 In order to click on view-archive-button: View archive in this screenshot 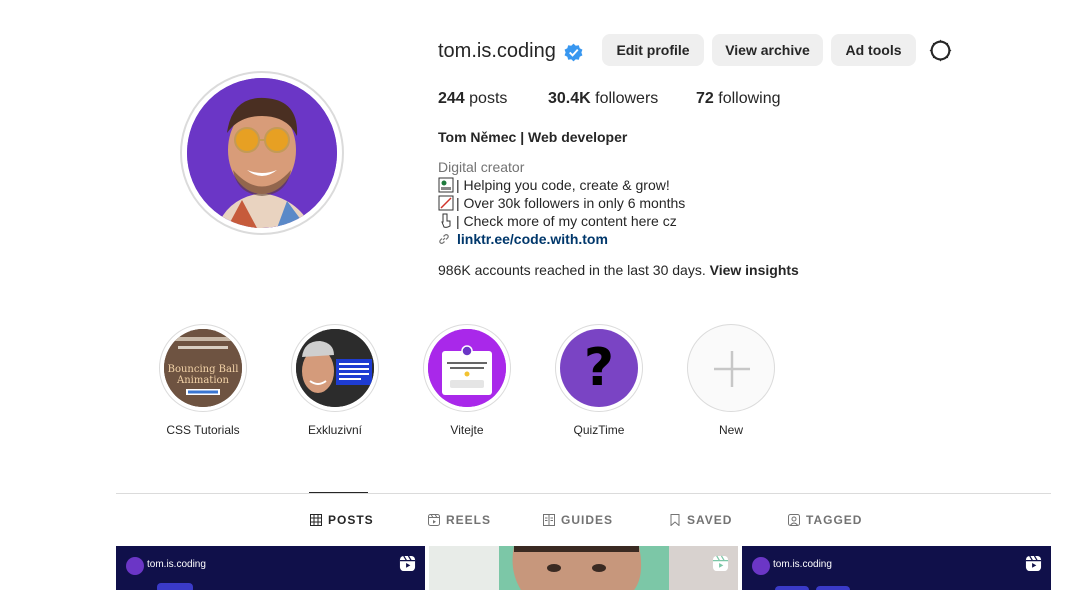, I will do `click(767, 50)`.